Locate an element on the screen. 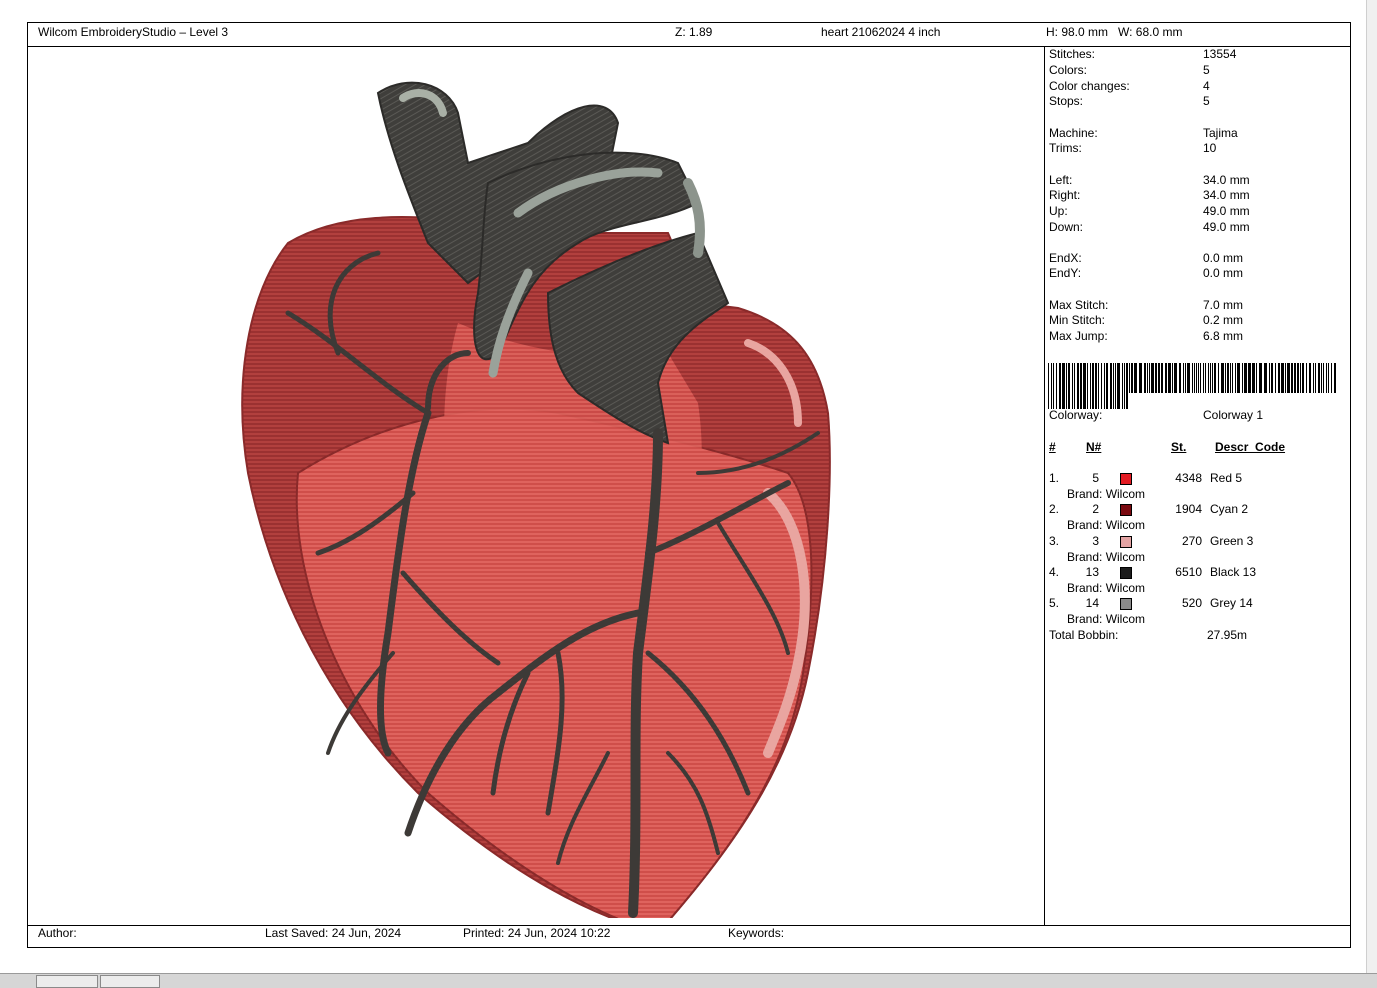 The image size is (1377, 988). stat-label: Color changes: is located at coordinates (1089, 86).